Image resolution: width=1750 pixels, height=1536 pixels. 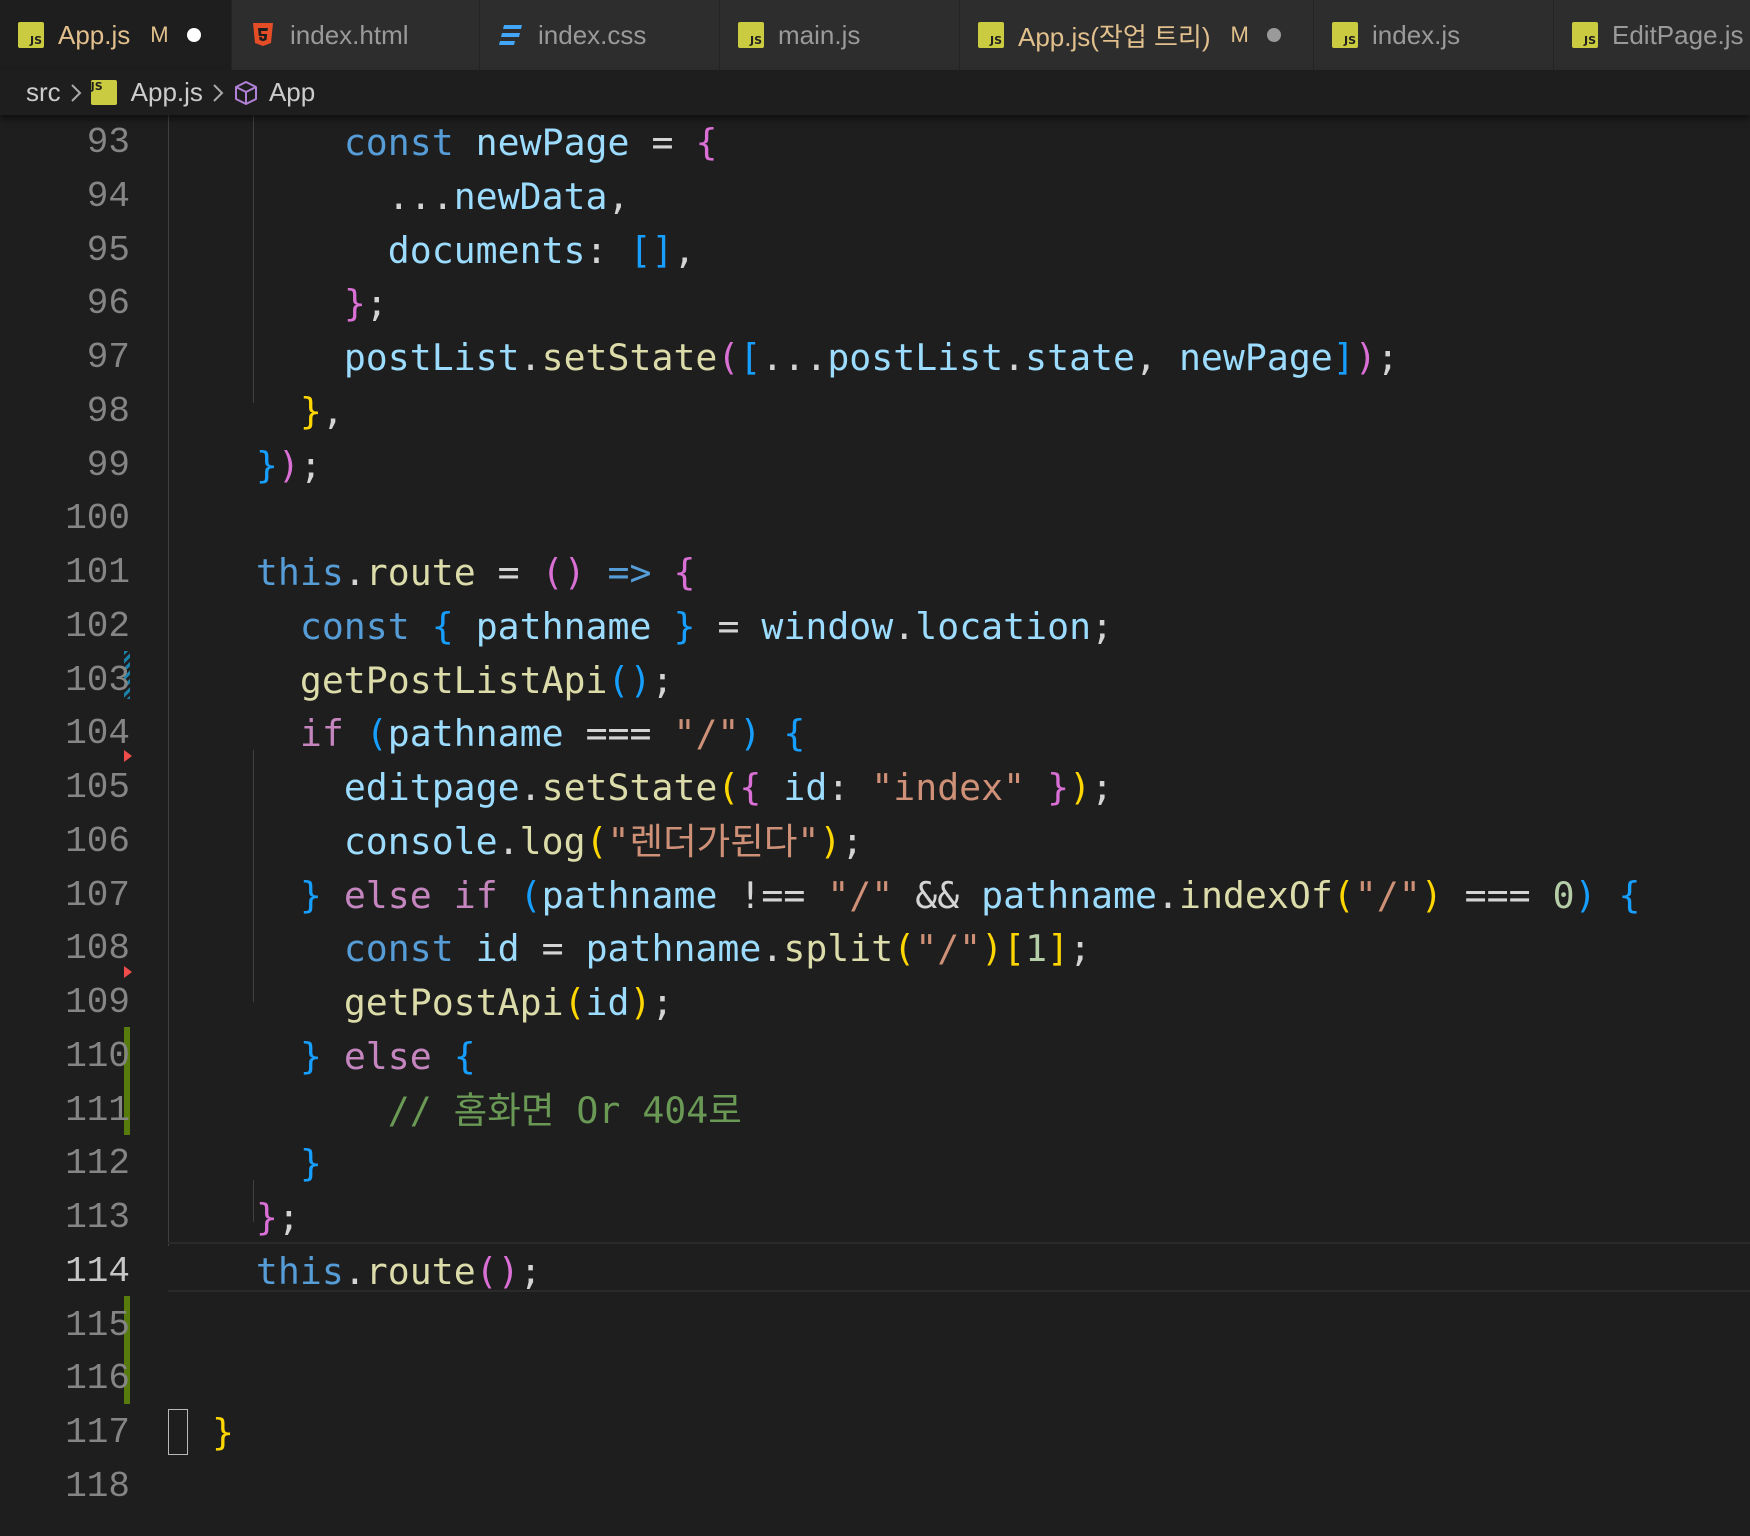 I want to click on tab-editpage-js: JS EditPage.js, so click(x=1652, y=35).